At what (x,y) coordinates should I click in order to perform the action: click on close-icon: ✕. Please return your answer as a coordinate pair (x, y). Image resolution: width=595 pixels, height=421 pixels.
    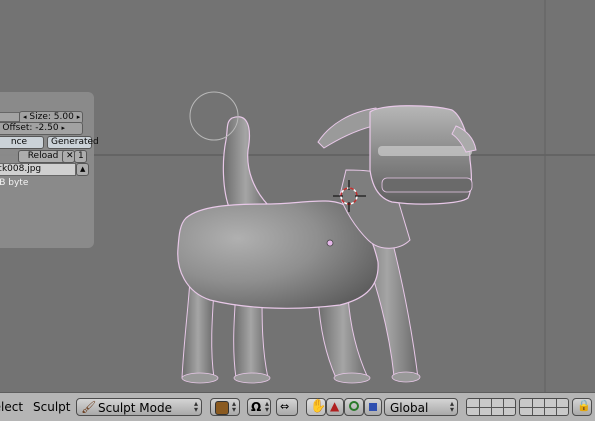
    Looking at the image, I should click on (70, 156).